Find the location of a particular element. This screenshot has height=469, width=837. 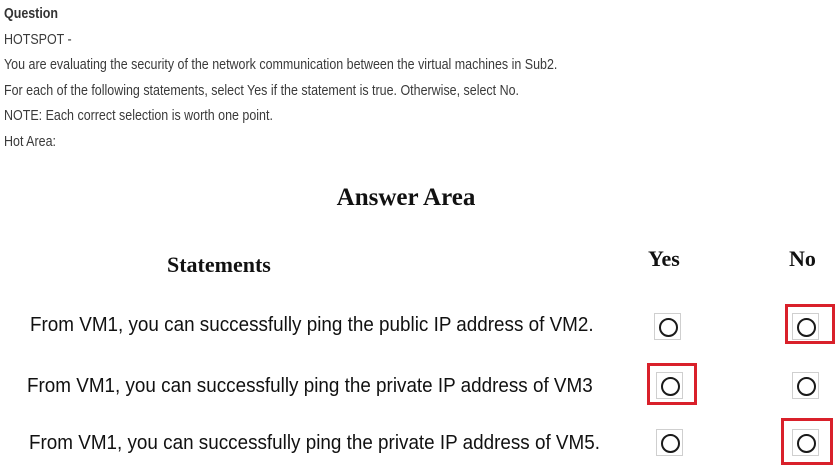

row-2-no-radio is located at coordinates (805, 385).